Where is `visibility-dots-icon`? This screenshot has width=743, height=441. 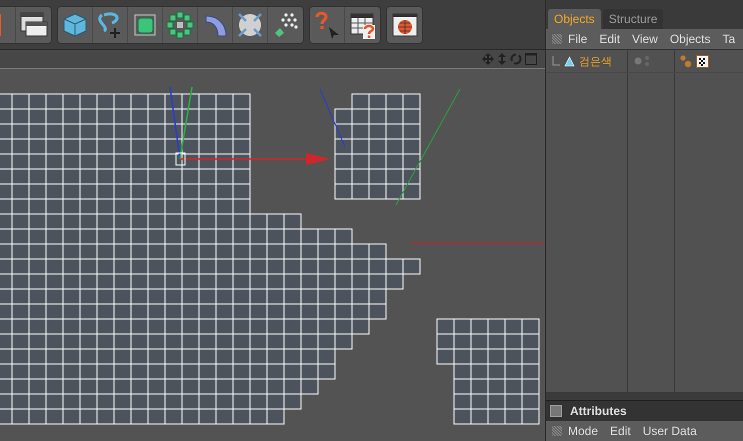
visibility-dots-icon is located at coordinates (642, 61).